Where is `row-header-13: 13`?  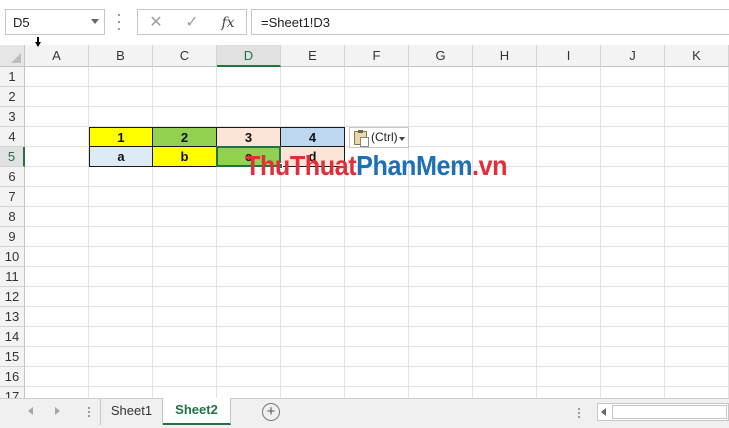 row-header-13: 13 is located at coordinates (12, 317).